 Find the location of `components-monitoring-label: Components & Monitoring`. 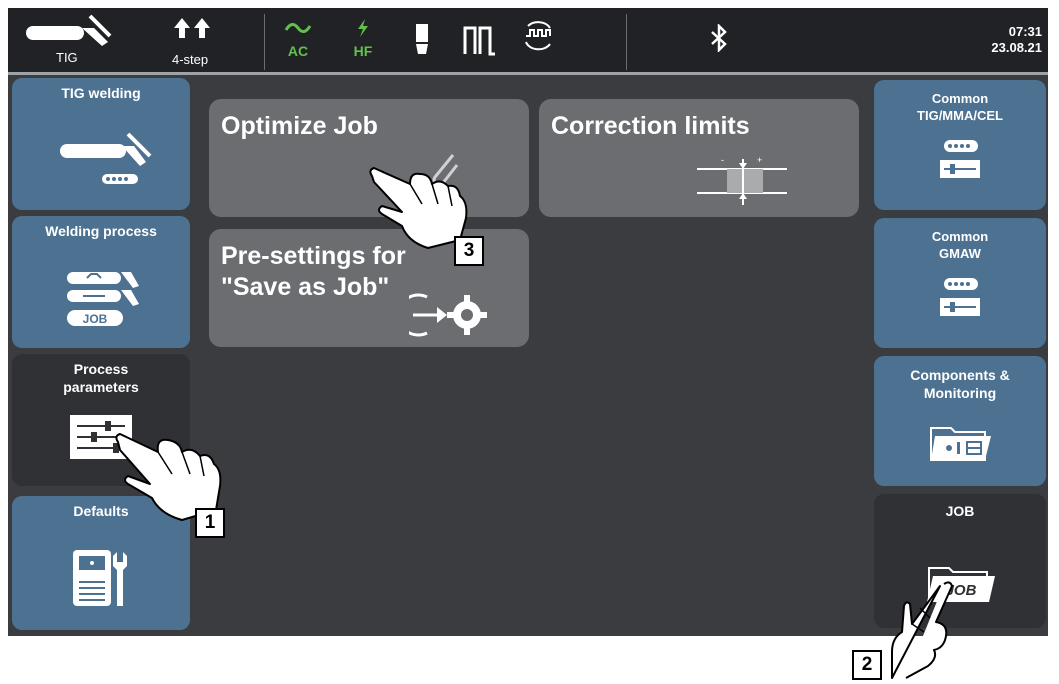

components-monitoring-label: Components & Monitoring is located at coordinates (960, 384).